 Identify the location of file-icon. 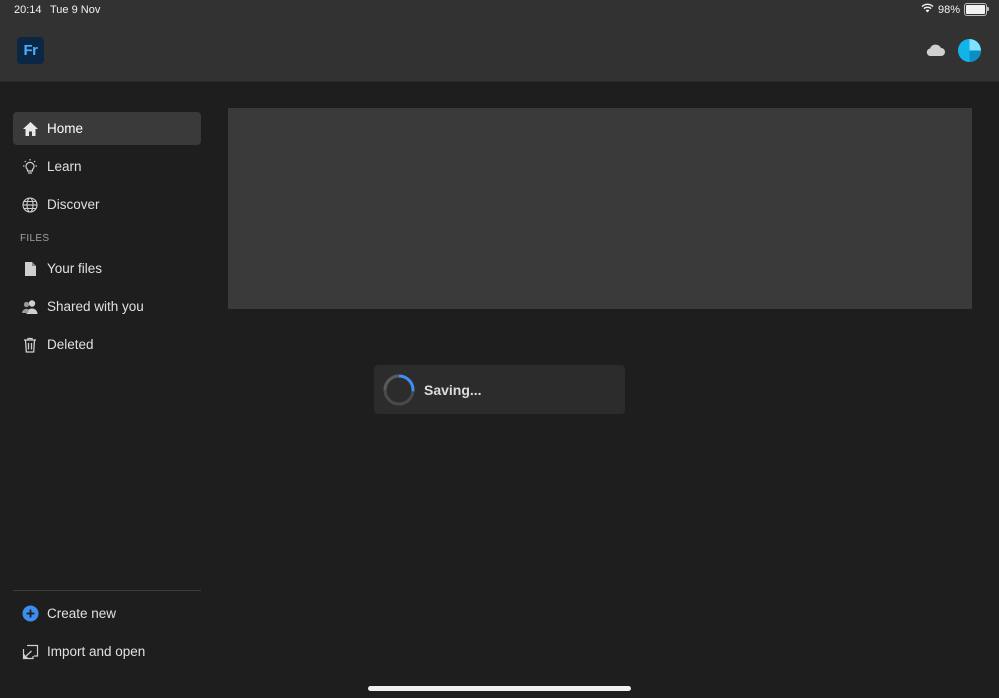
(30, 269).